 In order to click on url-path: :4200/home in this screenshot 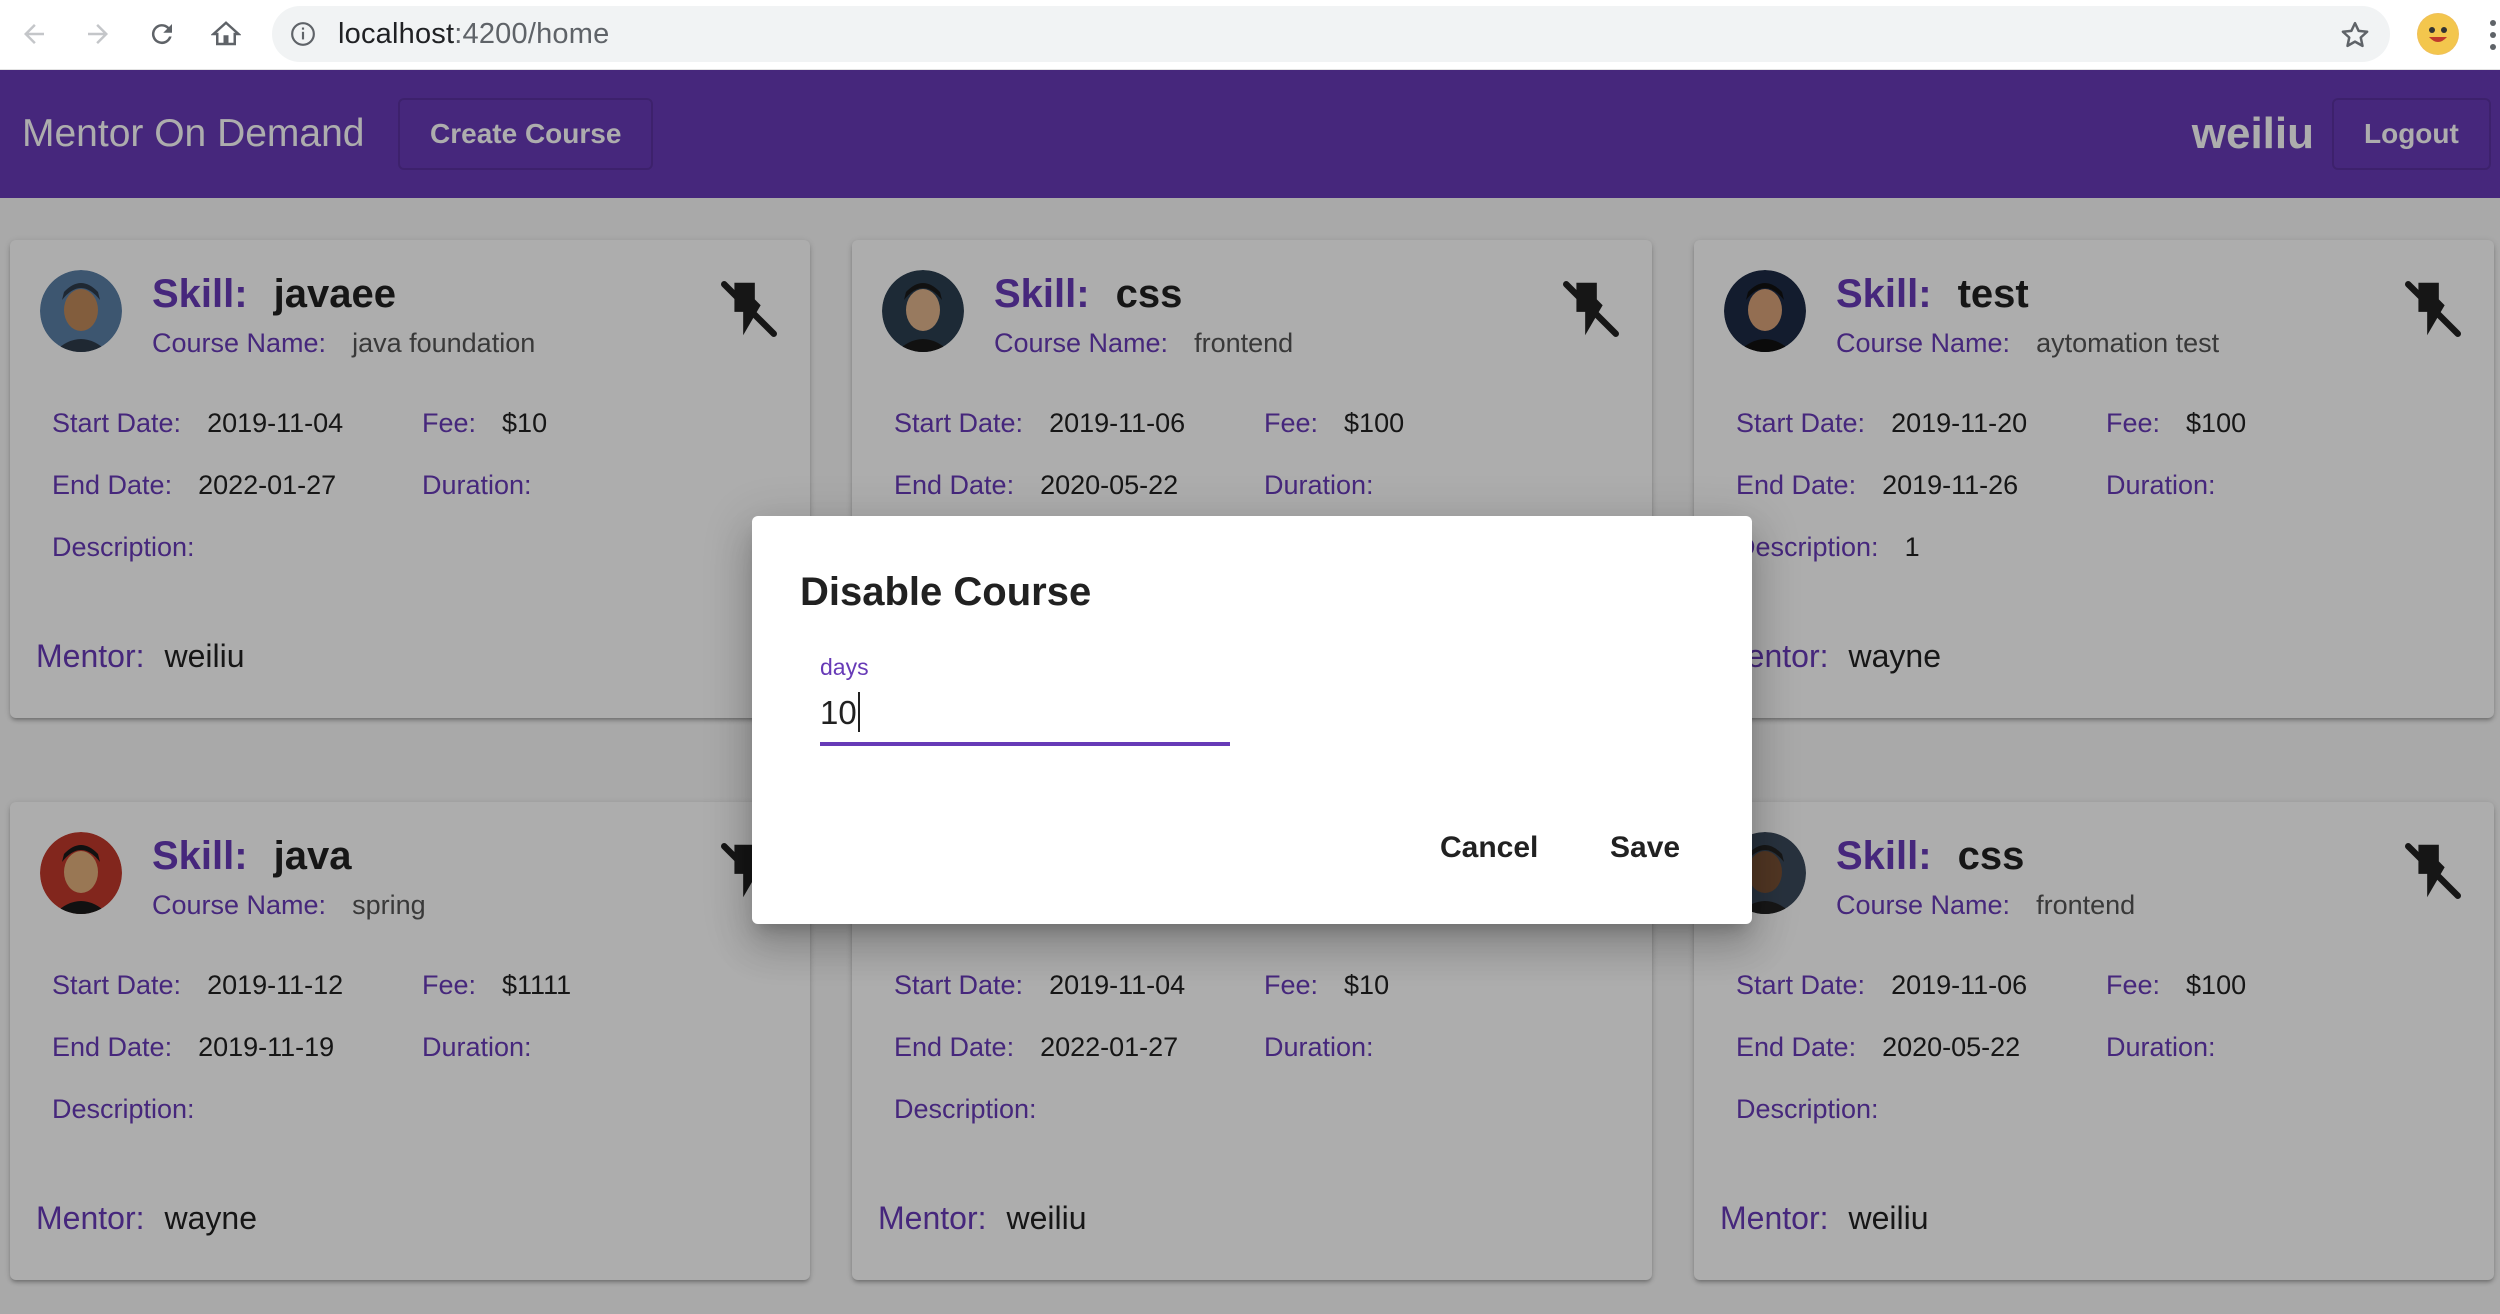, I will do `click(532, 34)`.